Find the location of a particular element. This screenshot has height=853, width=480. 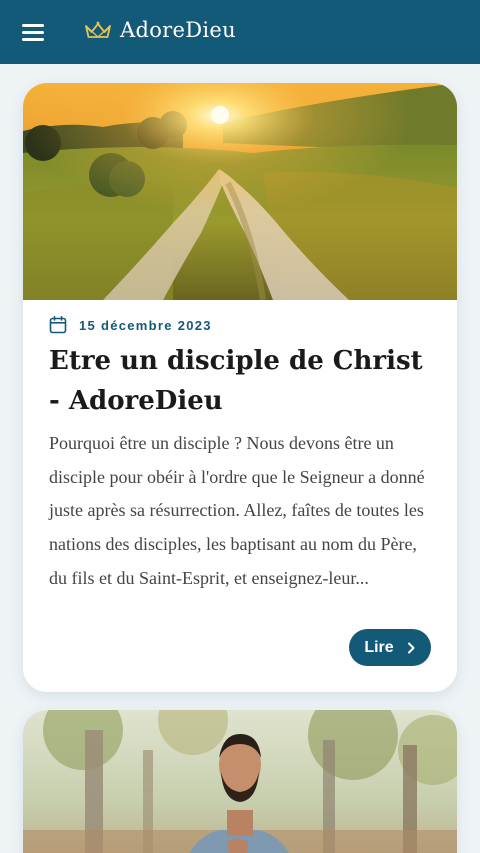

crown-icon is located at coordinates (98, 29).